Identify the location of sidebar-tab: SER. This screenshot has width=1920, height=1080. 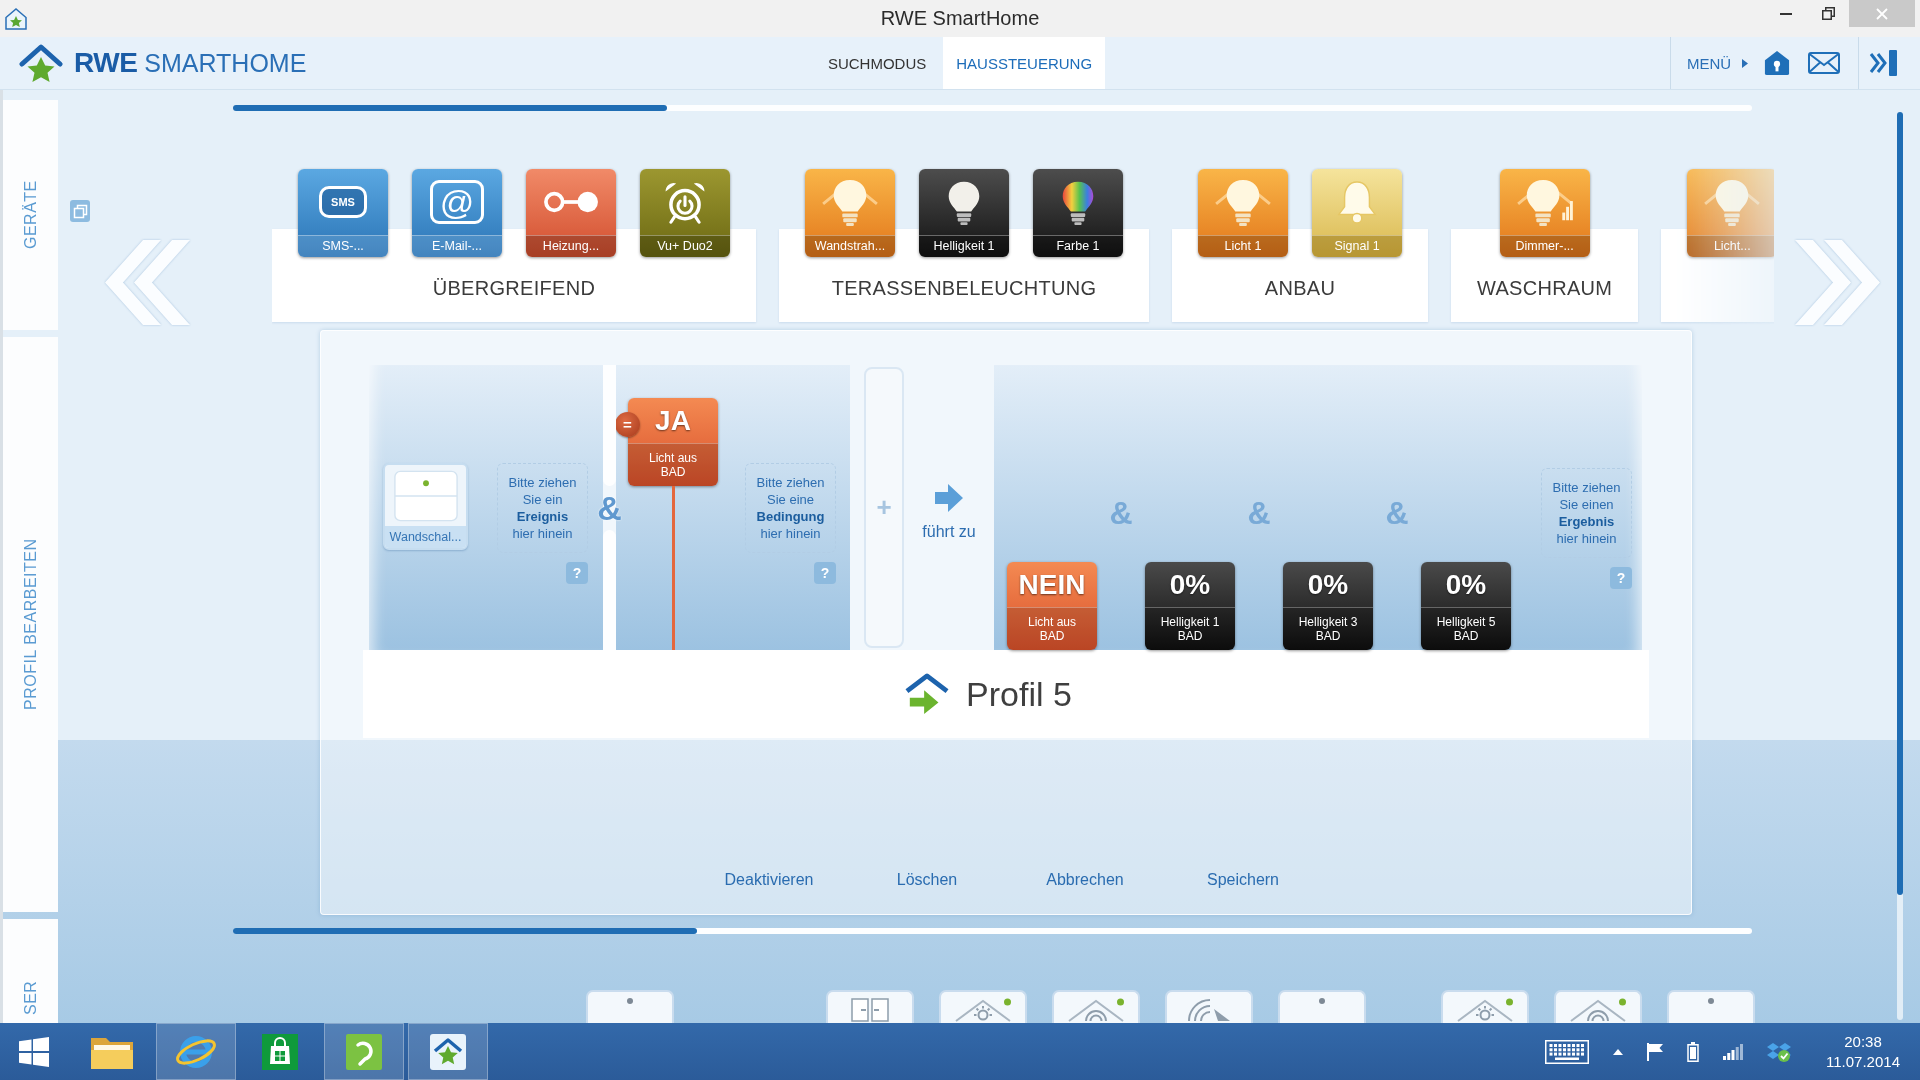
(30, 971).